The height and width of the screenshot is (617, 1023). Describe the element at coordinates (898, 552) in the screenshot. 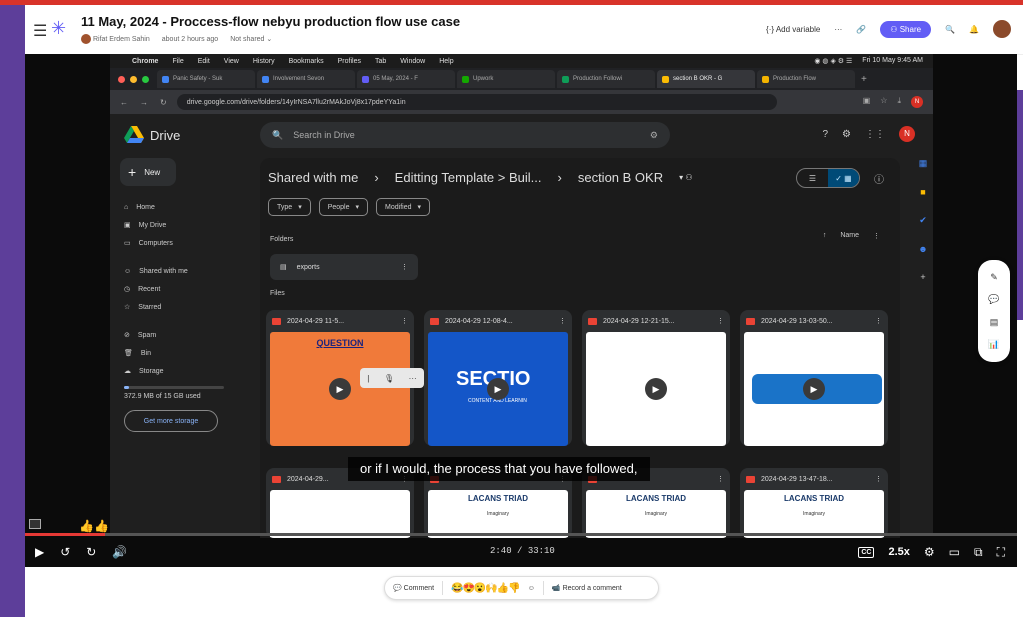

I see `playback-speed-button: 2.5x` at that location.